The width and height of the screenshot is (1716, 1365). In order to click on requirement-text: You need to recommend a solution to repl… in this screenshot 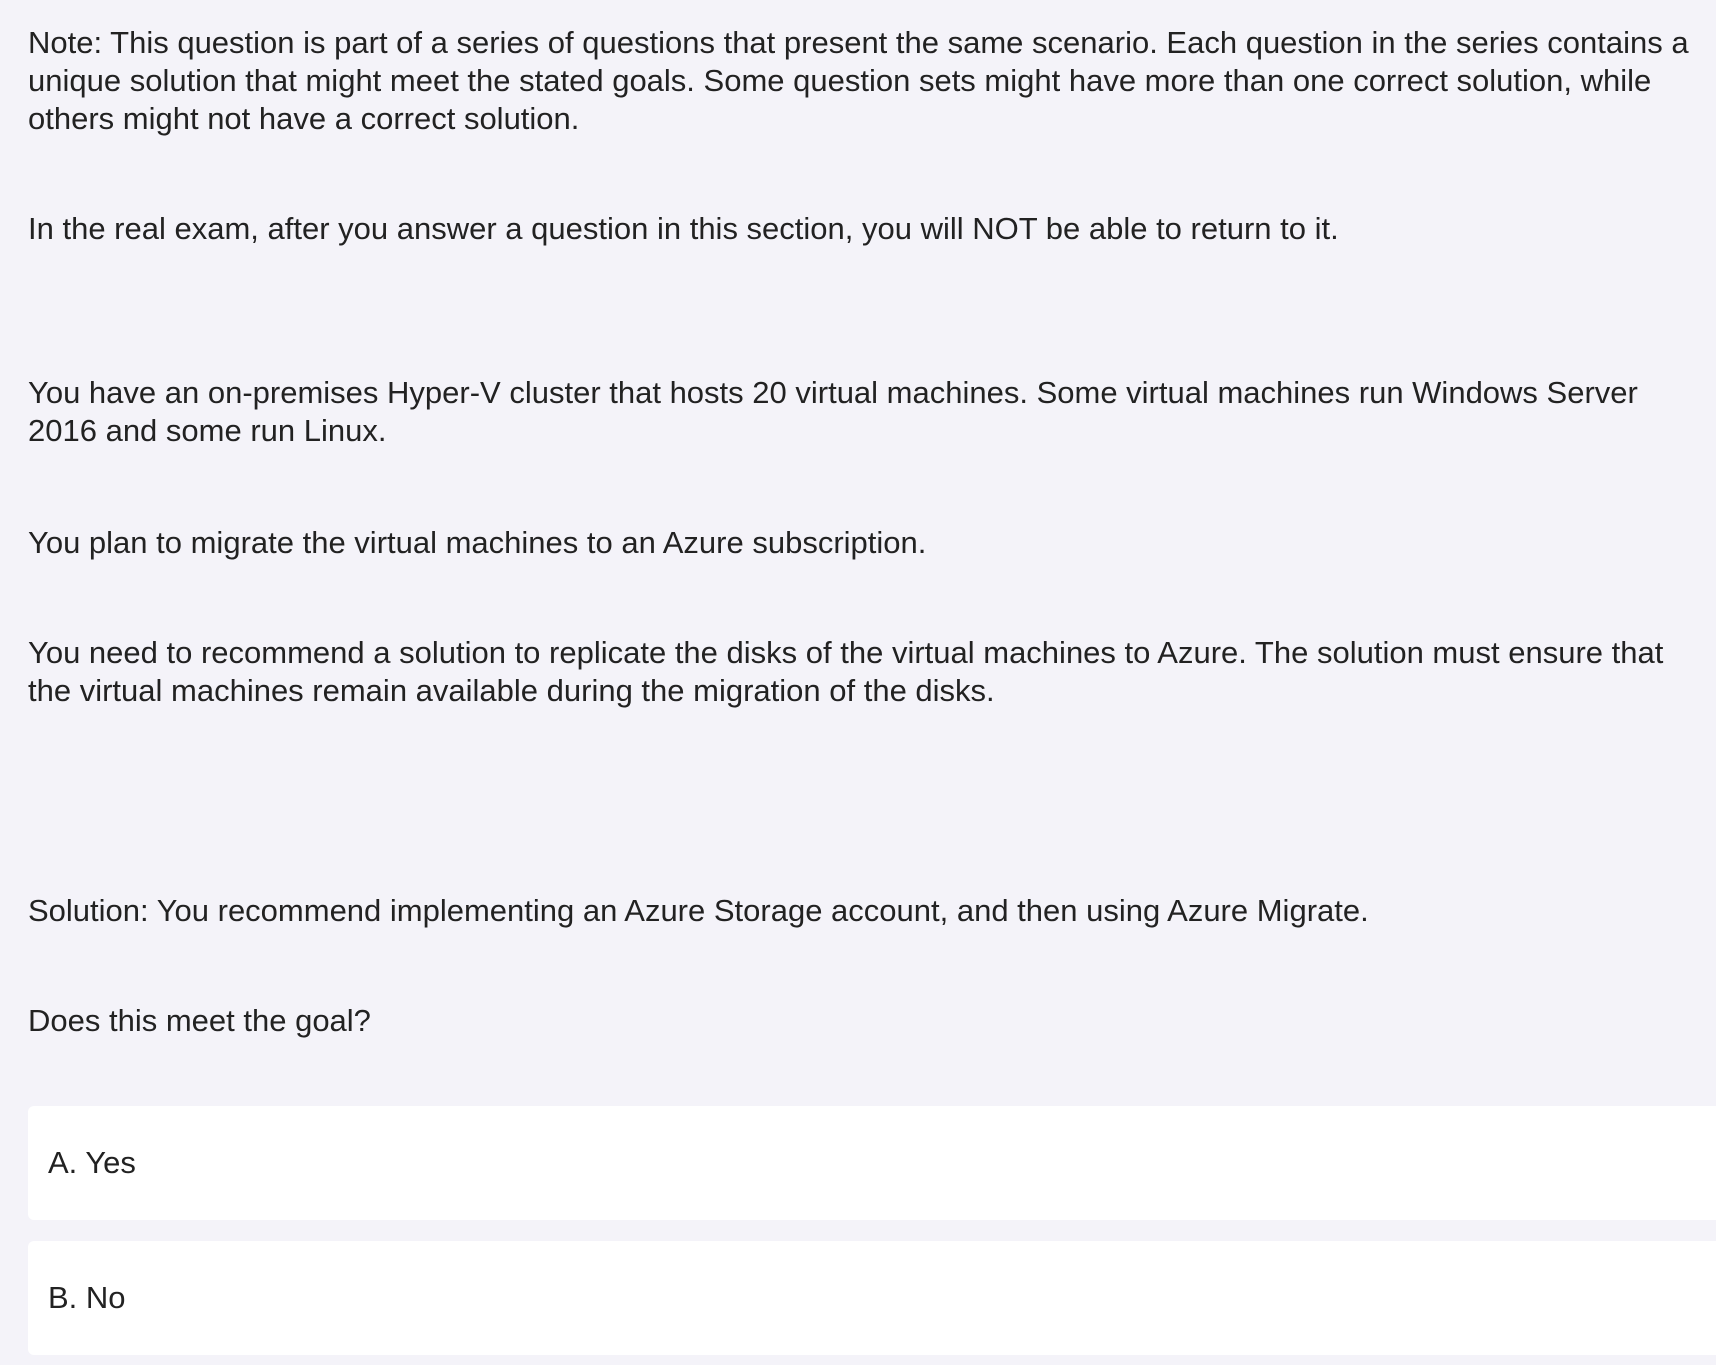, I will do `click(846, 671)`.